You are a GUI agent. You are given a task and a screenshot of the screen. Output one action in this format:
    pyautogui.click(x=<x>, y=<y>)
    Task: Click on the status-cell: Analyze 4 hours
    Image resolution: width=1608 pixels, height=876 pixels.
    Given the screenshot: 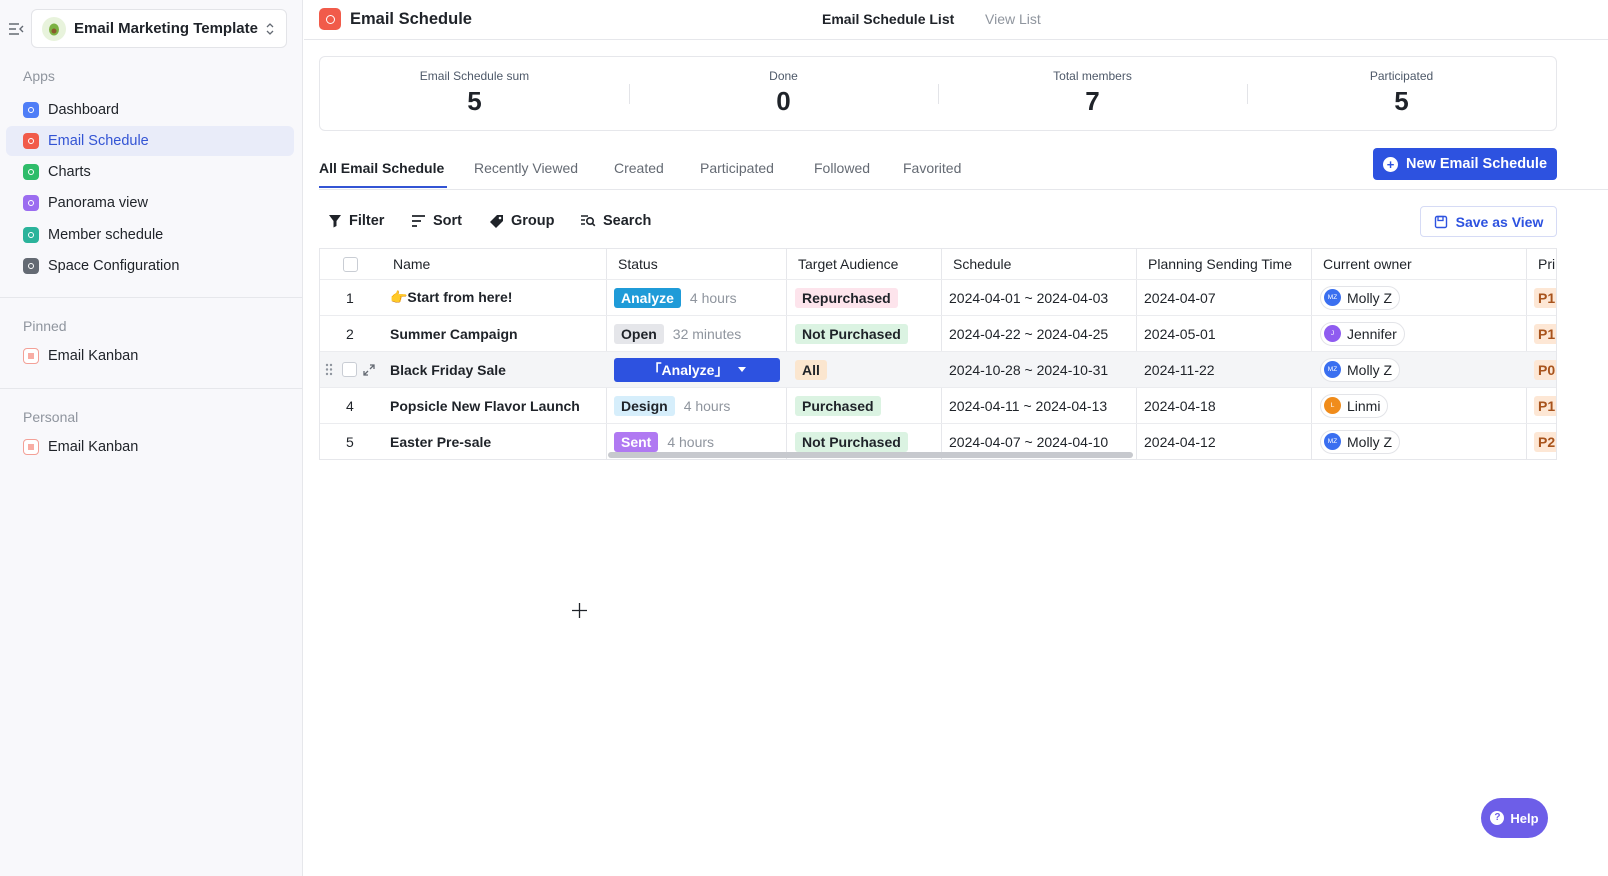 What is the action you would take?
    pyautogui.click(x=675, y=297)
    